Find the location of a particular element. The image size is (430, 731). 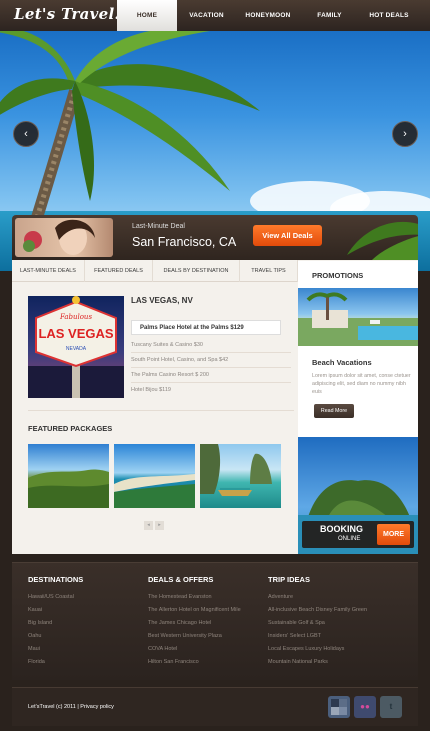

footer-link: The James Chicago Hotel is located at coordinates (194, 626).